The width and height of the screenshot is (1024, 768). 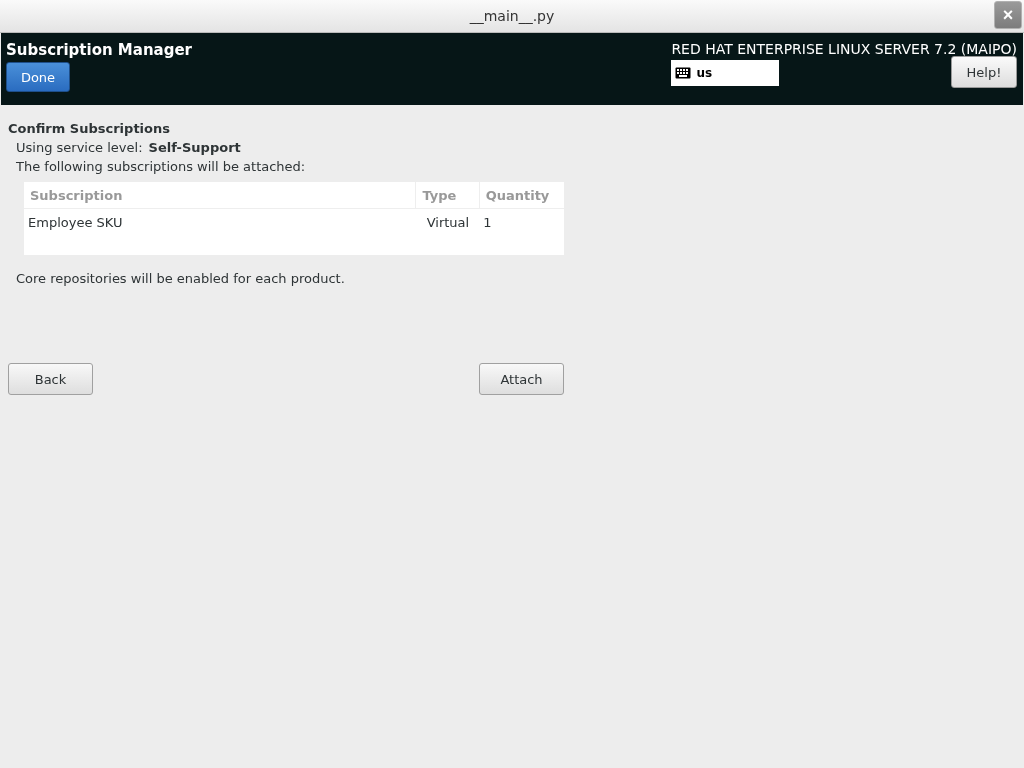 What do you see at coordinates (844, 49) in the screenshot?
I see `product-name: RED HAT ENTERPRISE LINUX SERVER 7.2 (MAIPO)` at bounding box center [844, 49].